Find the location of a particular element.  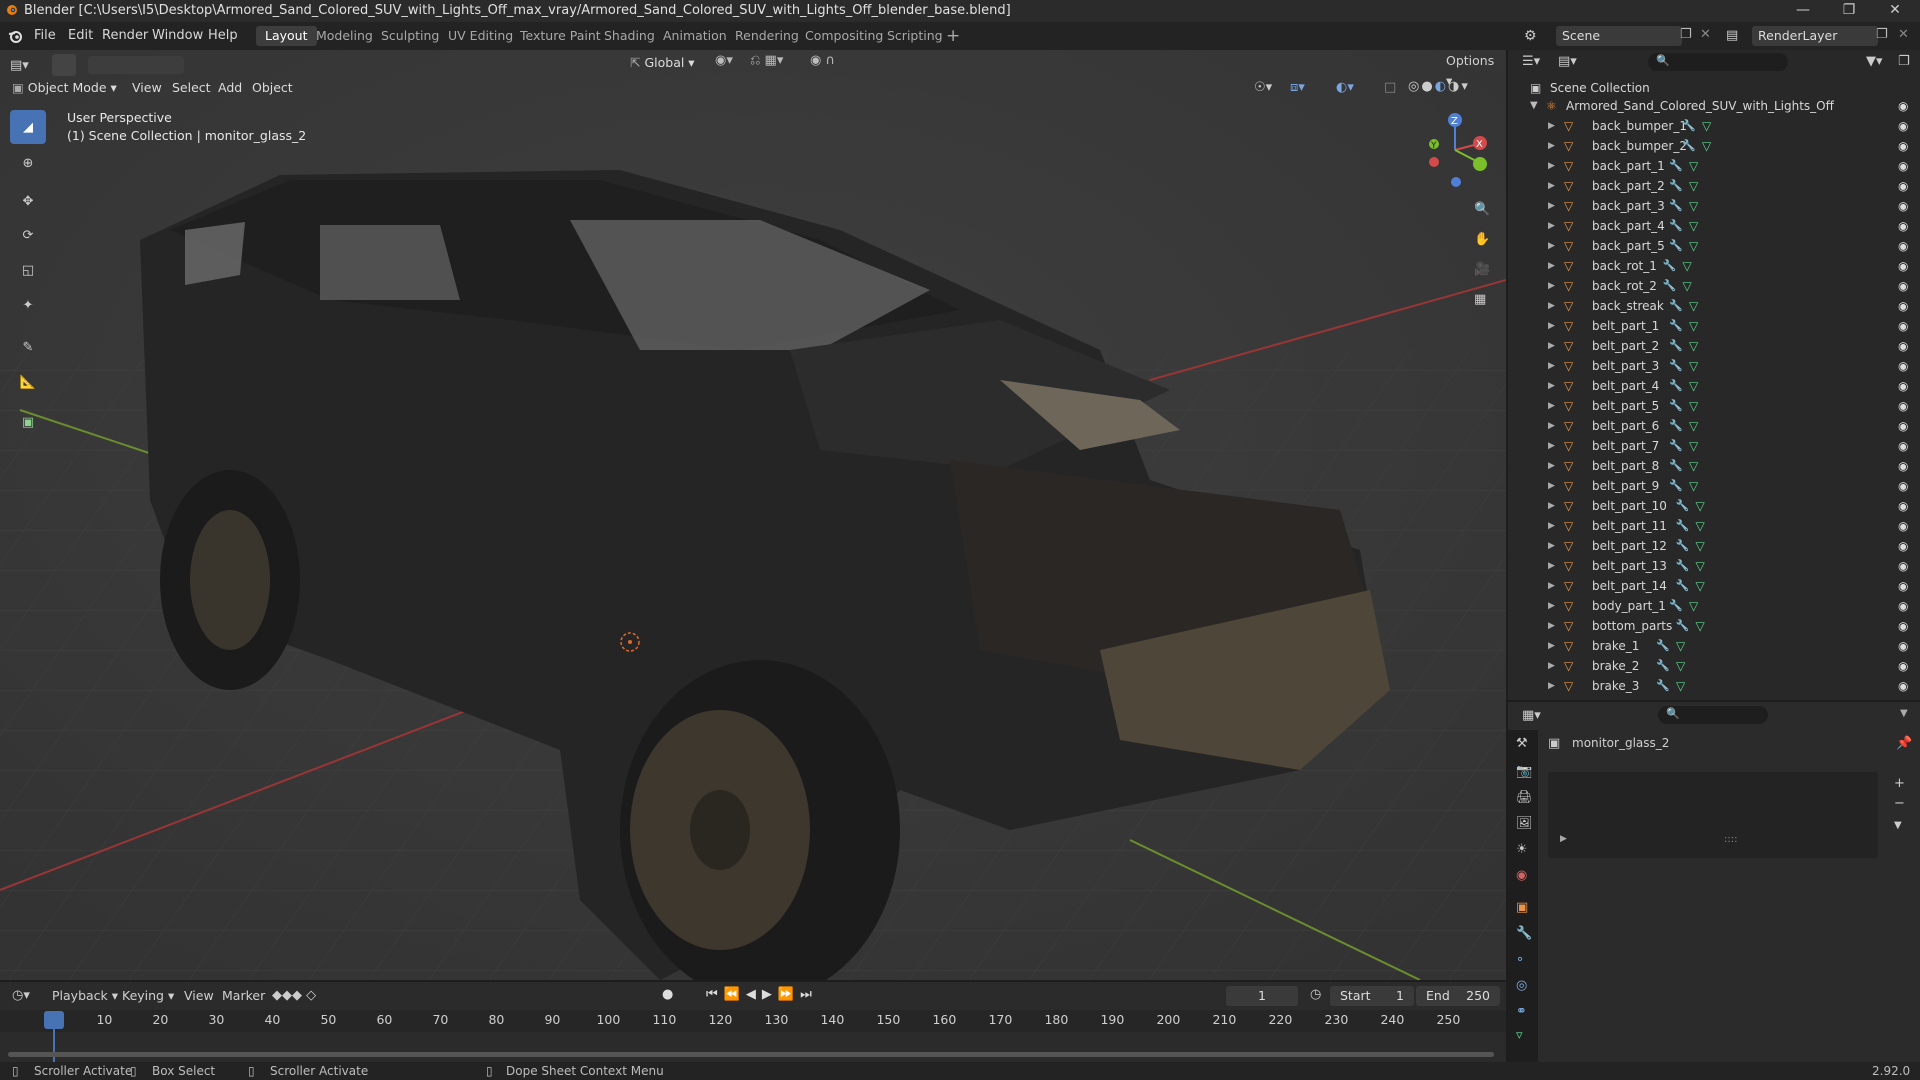

timeline-menu-marker: Marker is located at coordinates (243, 995).